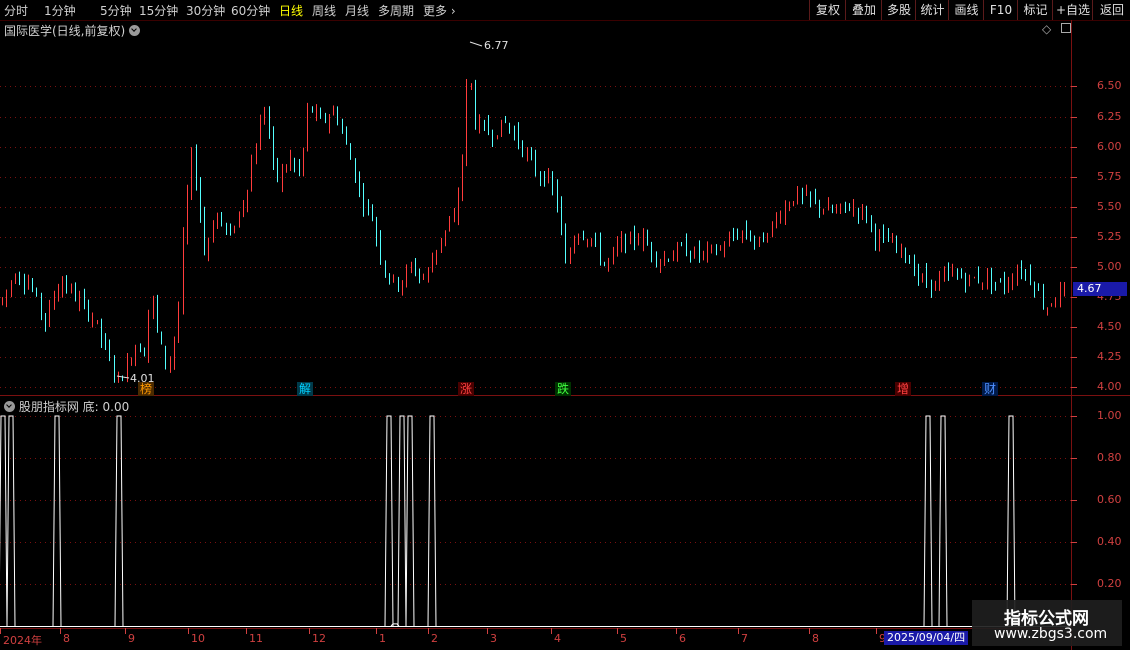 This screenshot has width=1130, height=650. Describe the element at coordinates (1109, 266) in the screenshot. I see `price-axis-label: 5.00` at that location.